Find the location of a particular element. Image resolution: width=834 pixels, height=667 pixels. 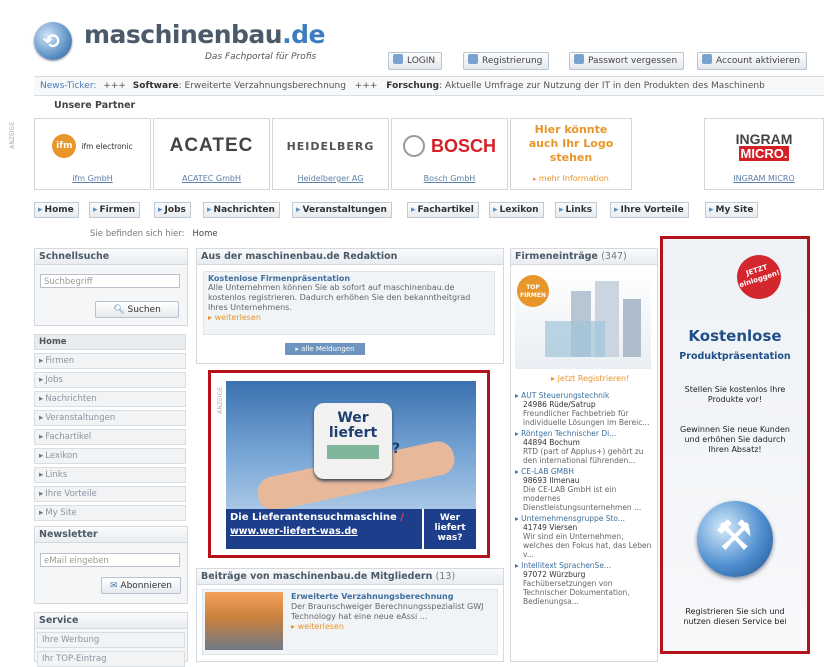

sidebar-item-ihre-vorteile: ▸ Ihre Vorteile is located at coordinates (110, 494).